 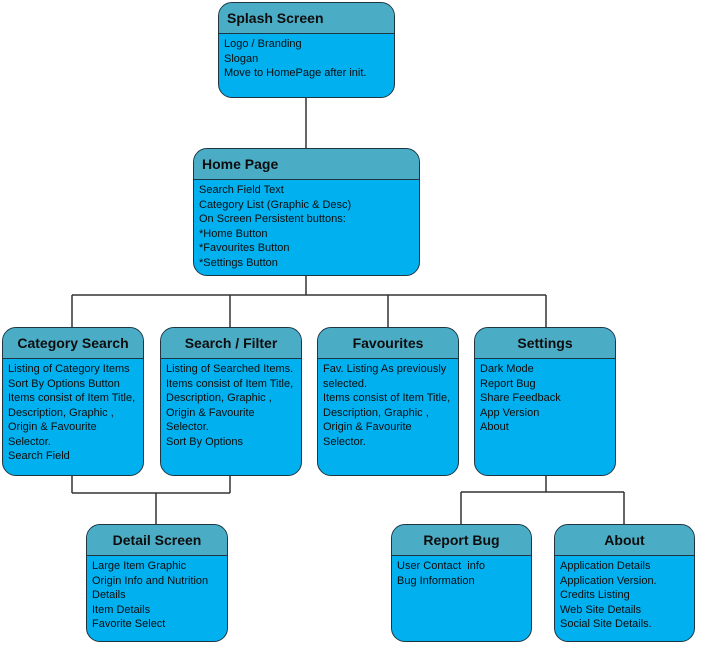 I want to click on node-line: On Screen Persistent buttons:, so click(x=272, y=219).